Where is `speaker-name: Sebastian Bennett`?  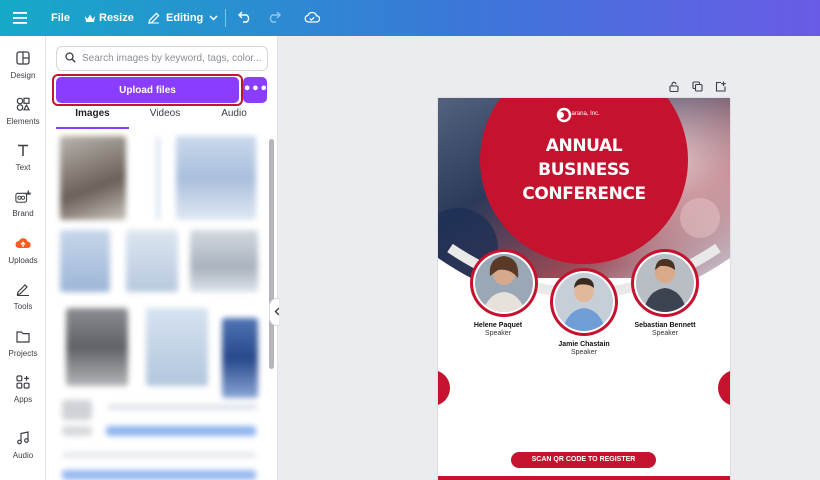
speaker-name: Sebastian Bennett is located at coordinates (665, 325).